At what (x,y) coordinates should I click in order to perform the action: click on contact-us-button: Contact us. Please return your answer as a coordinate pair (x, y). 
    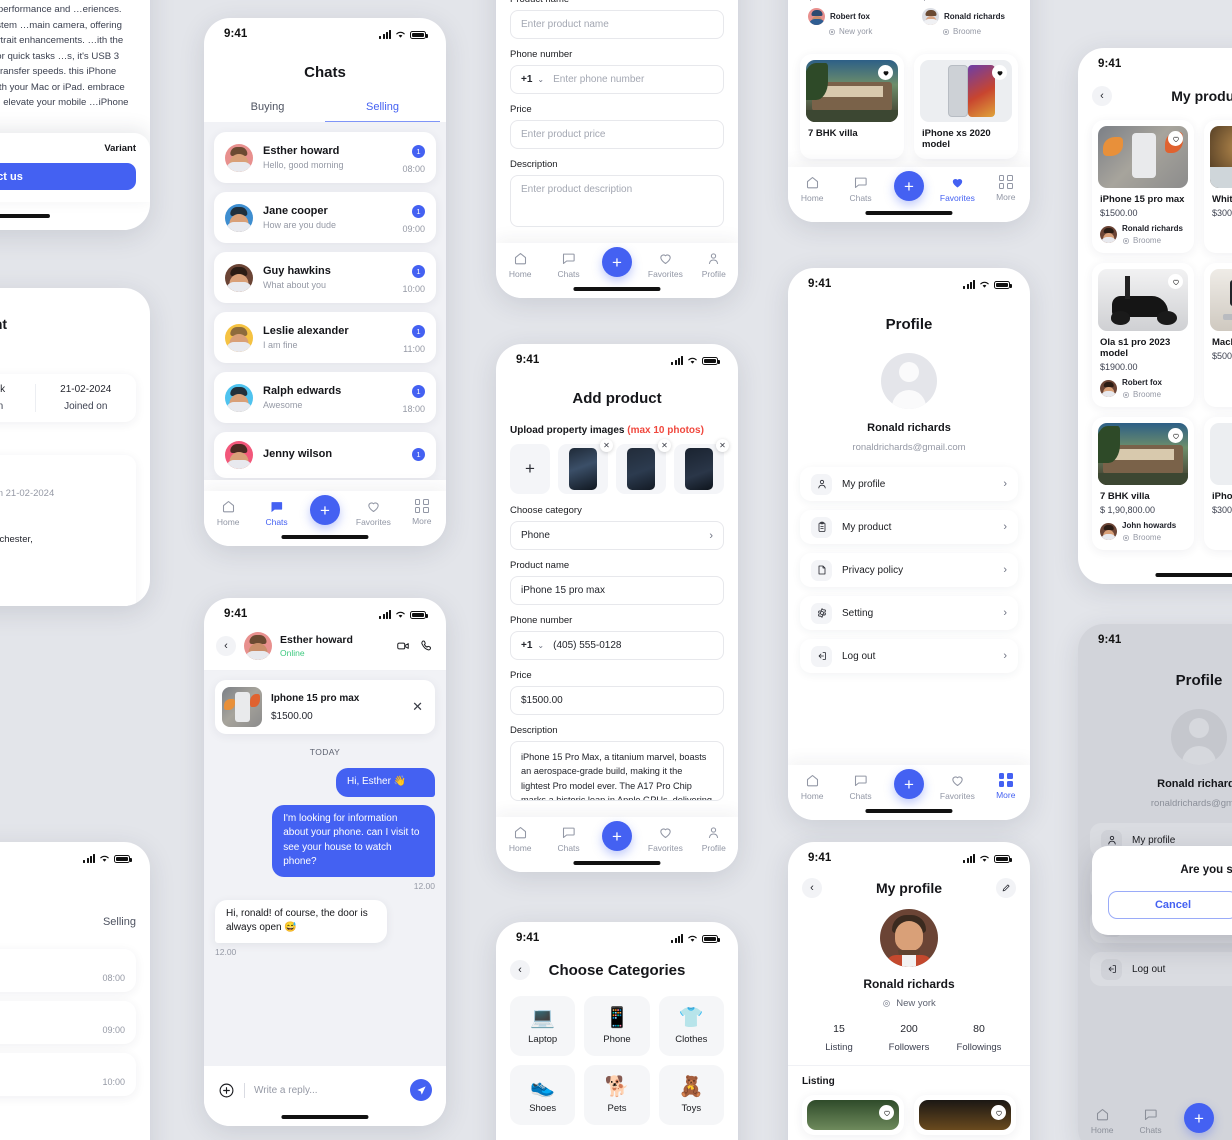
    Looking at the image, I should click on (68, 176).